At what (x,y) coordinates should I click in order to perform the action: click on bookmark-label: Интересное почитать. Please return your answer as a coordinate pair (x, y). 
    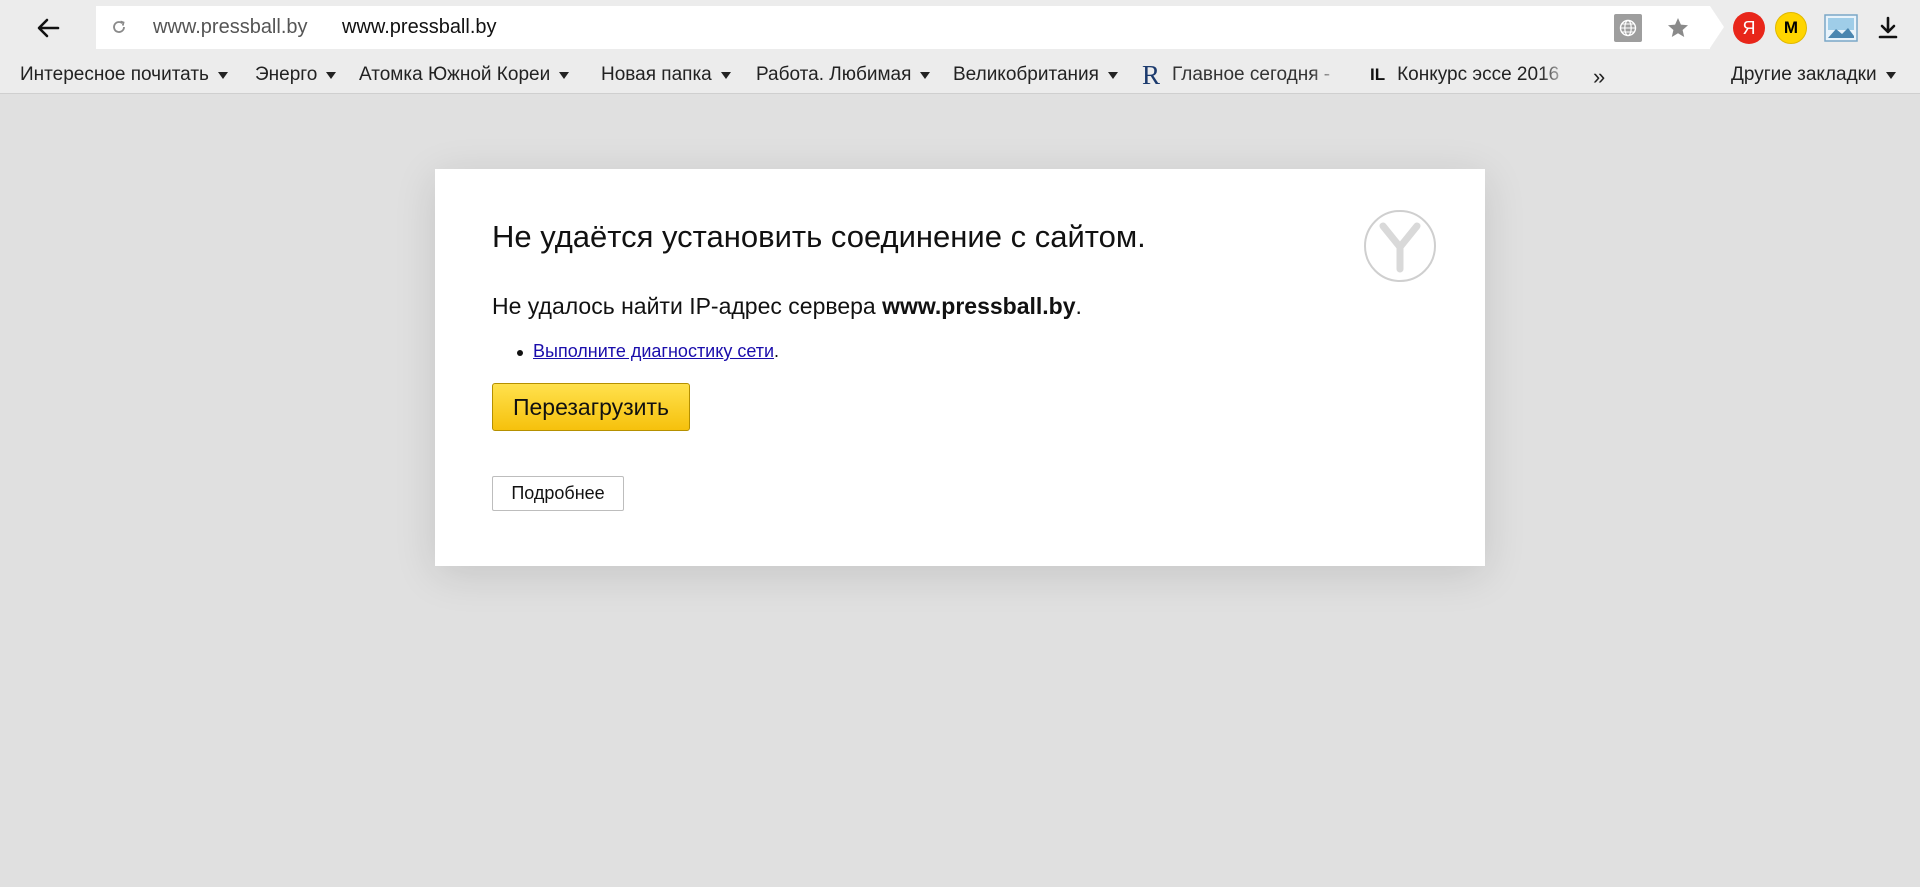
    Looking at the image, I should click on (114, 74).